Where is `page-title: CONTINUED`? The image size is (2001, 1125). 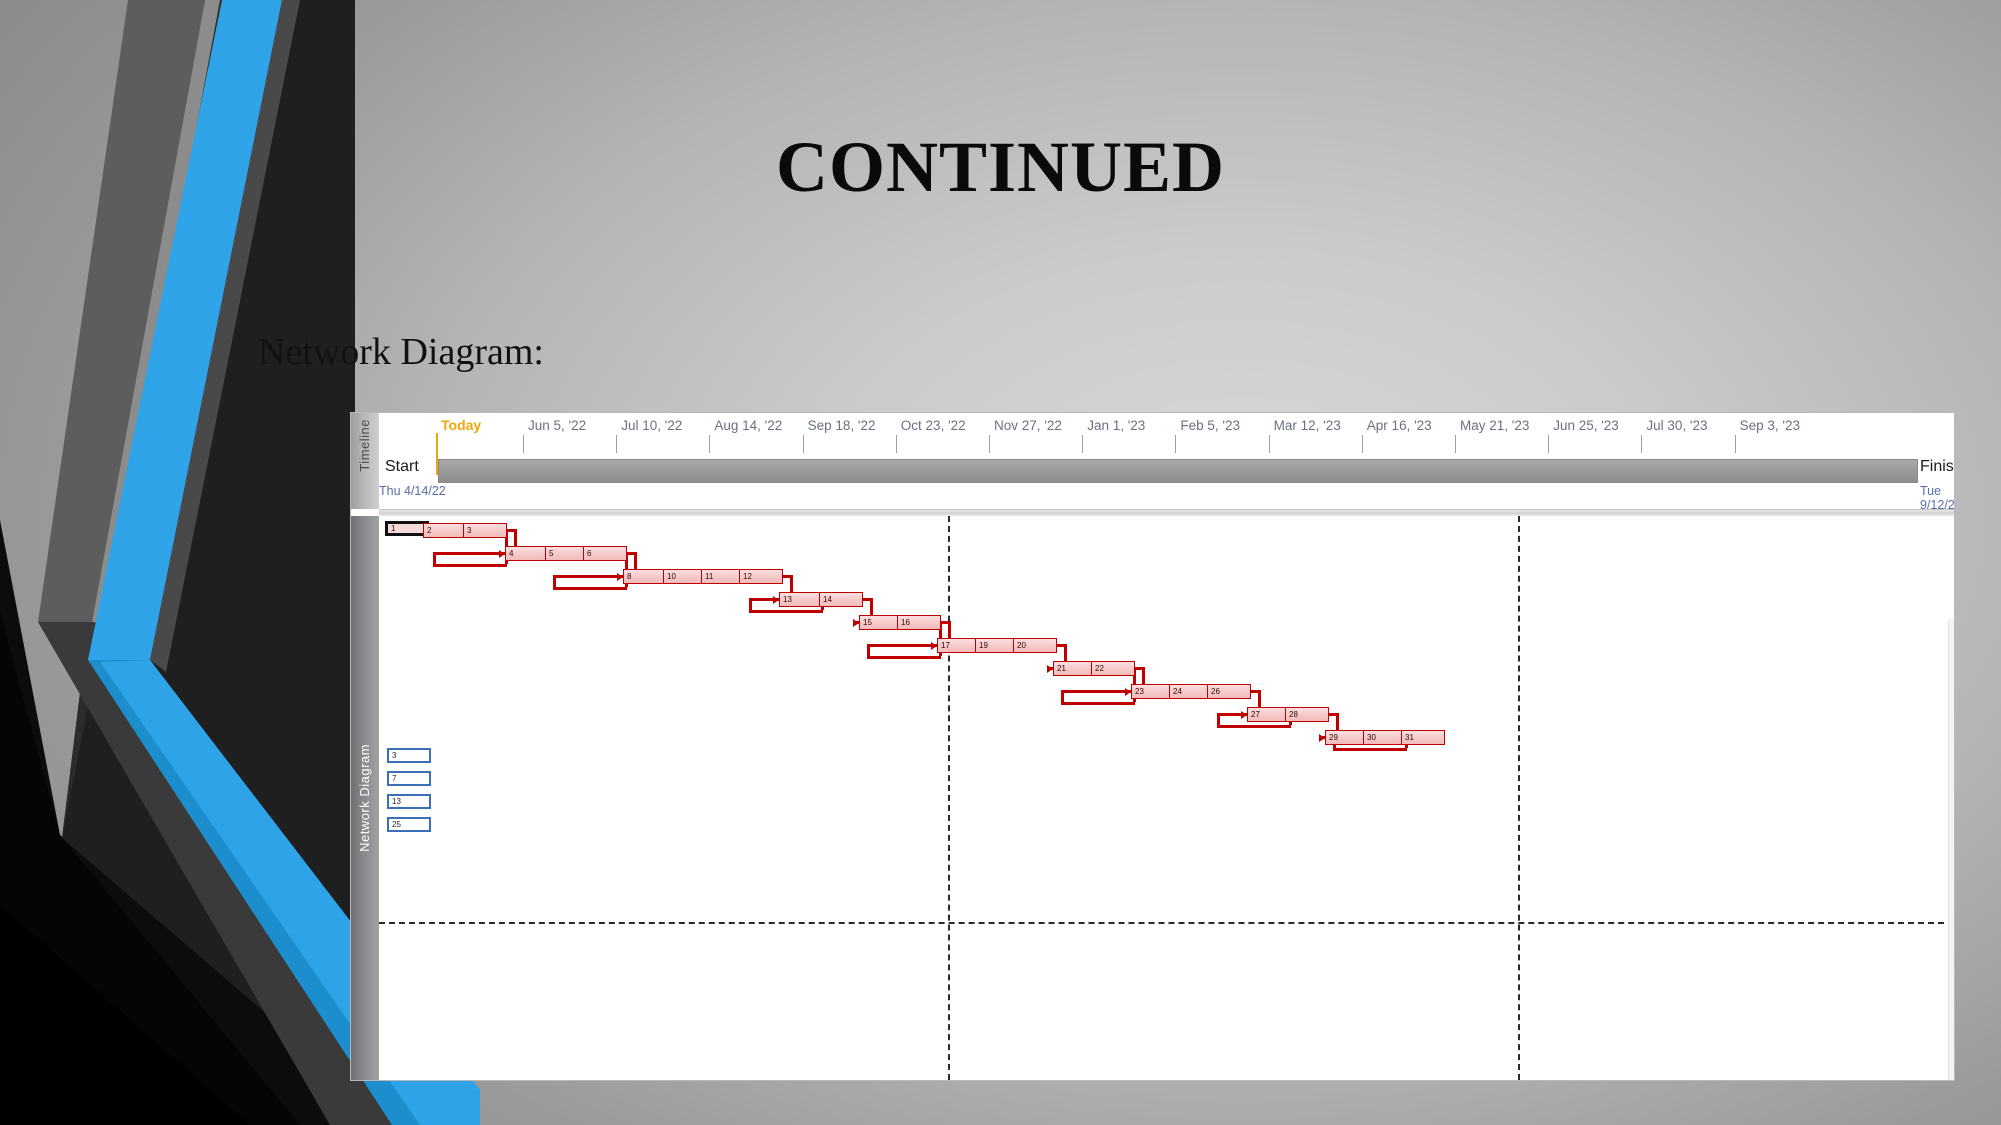
page-title: CONTINUED is located at coordinates (1000, 167).